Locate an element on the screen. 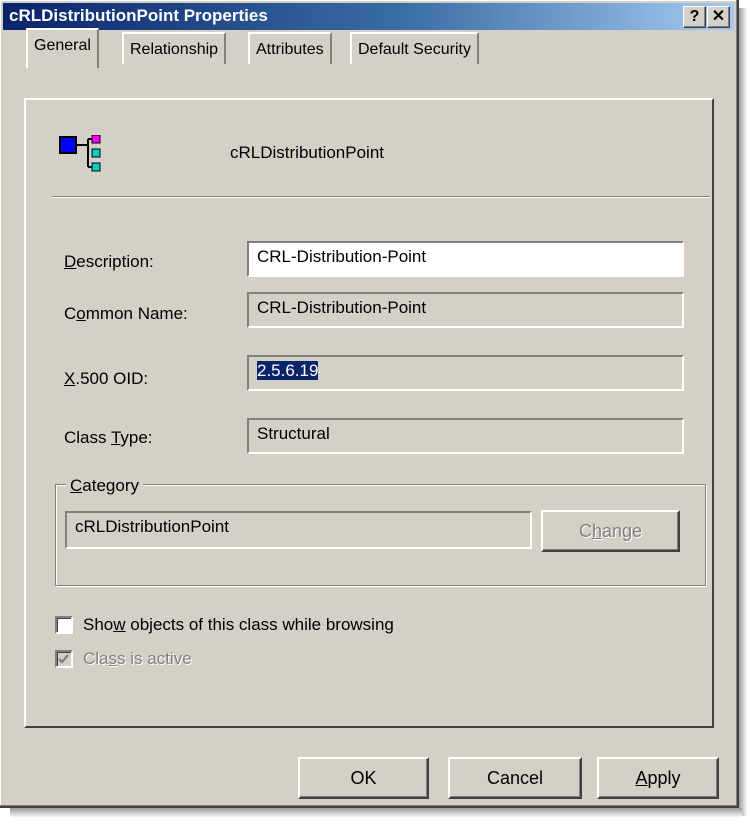  tab-attributes-label: Attributes is located at coordinates (290, 49).